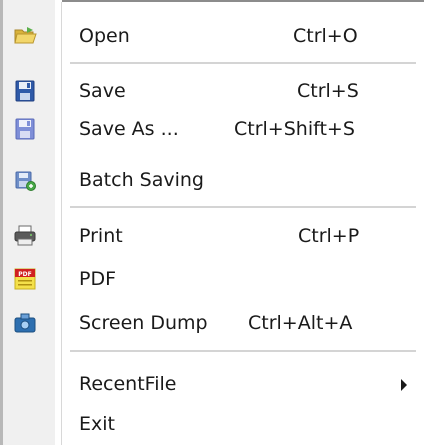 The height and width of the screenshot is (445, 424). I want to click on menu-item-open: Open Ctrl+O, so click(209, 36).